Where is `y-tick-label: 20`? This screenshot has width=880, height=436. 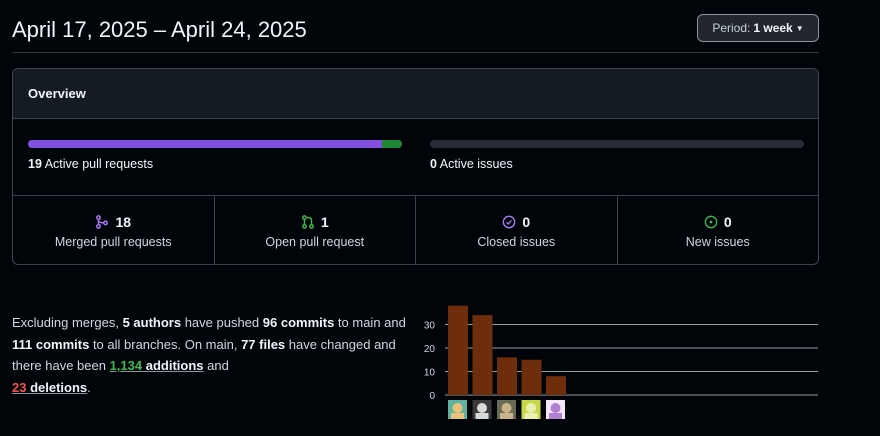 y-tick-label: 20 is located at coordinates (430, 349).